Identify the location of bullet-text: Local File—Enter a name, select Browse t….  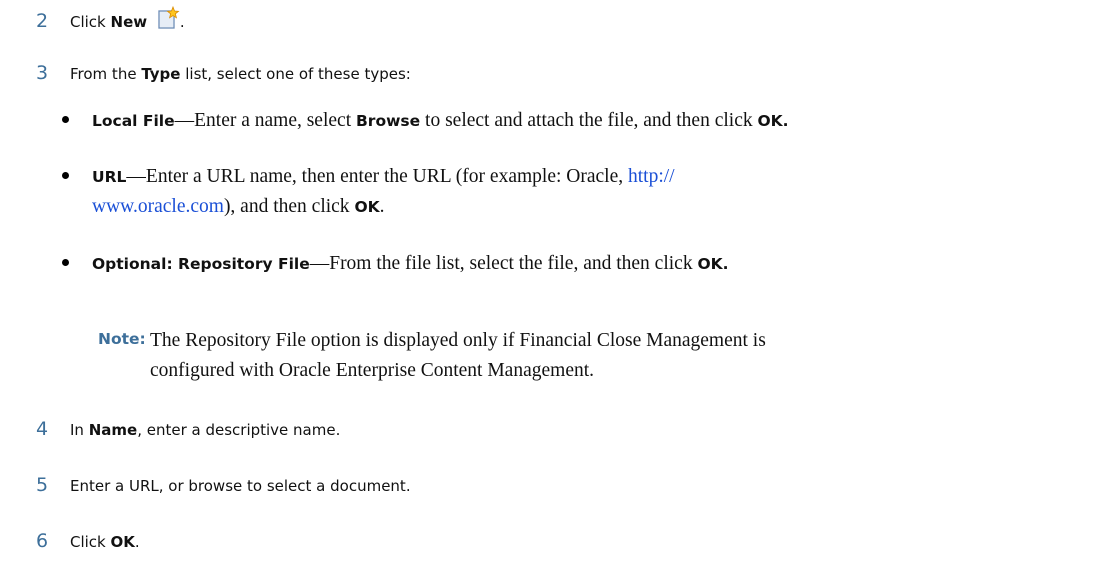
(597, 121).